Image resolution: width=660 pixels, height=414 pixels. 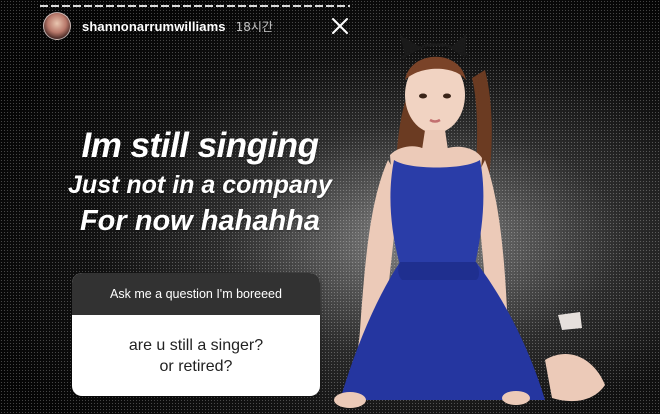 I want to click on story-header: shannonarrumwilliams 18시간, so click(x=158, y=26).